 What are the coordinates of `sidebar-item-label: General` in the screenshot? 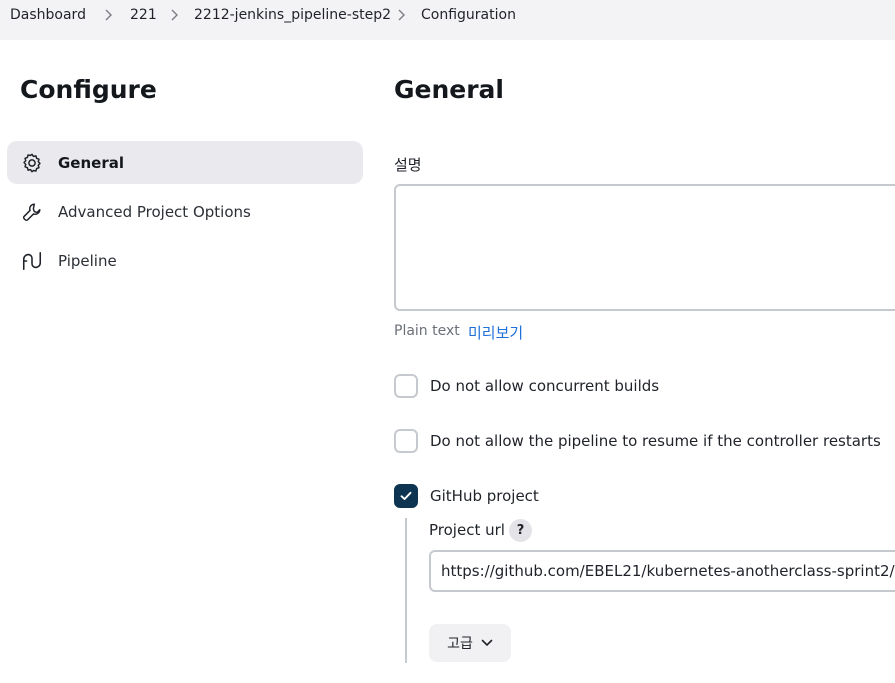 It's located at (91, 162).